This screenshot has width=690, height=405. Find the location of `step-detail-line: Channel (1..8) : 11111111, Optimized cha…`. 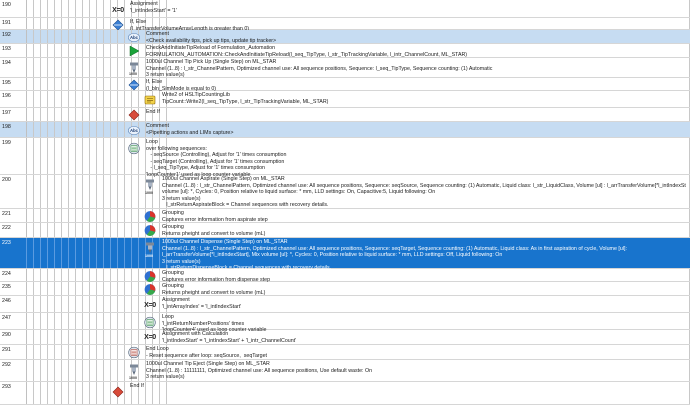

step-detail-line: Channel (1..8) : 11111111, Optimized cha… is located at coordinates (259, 370).